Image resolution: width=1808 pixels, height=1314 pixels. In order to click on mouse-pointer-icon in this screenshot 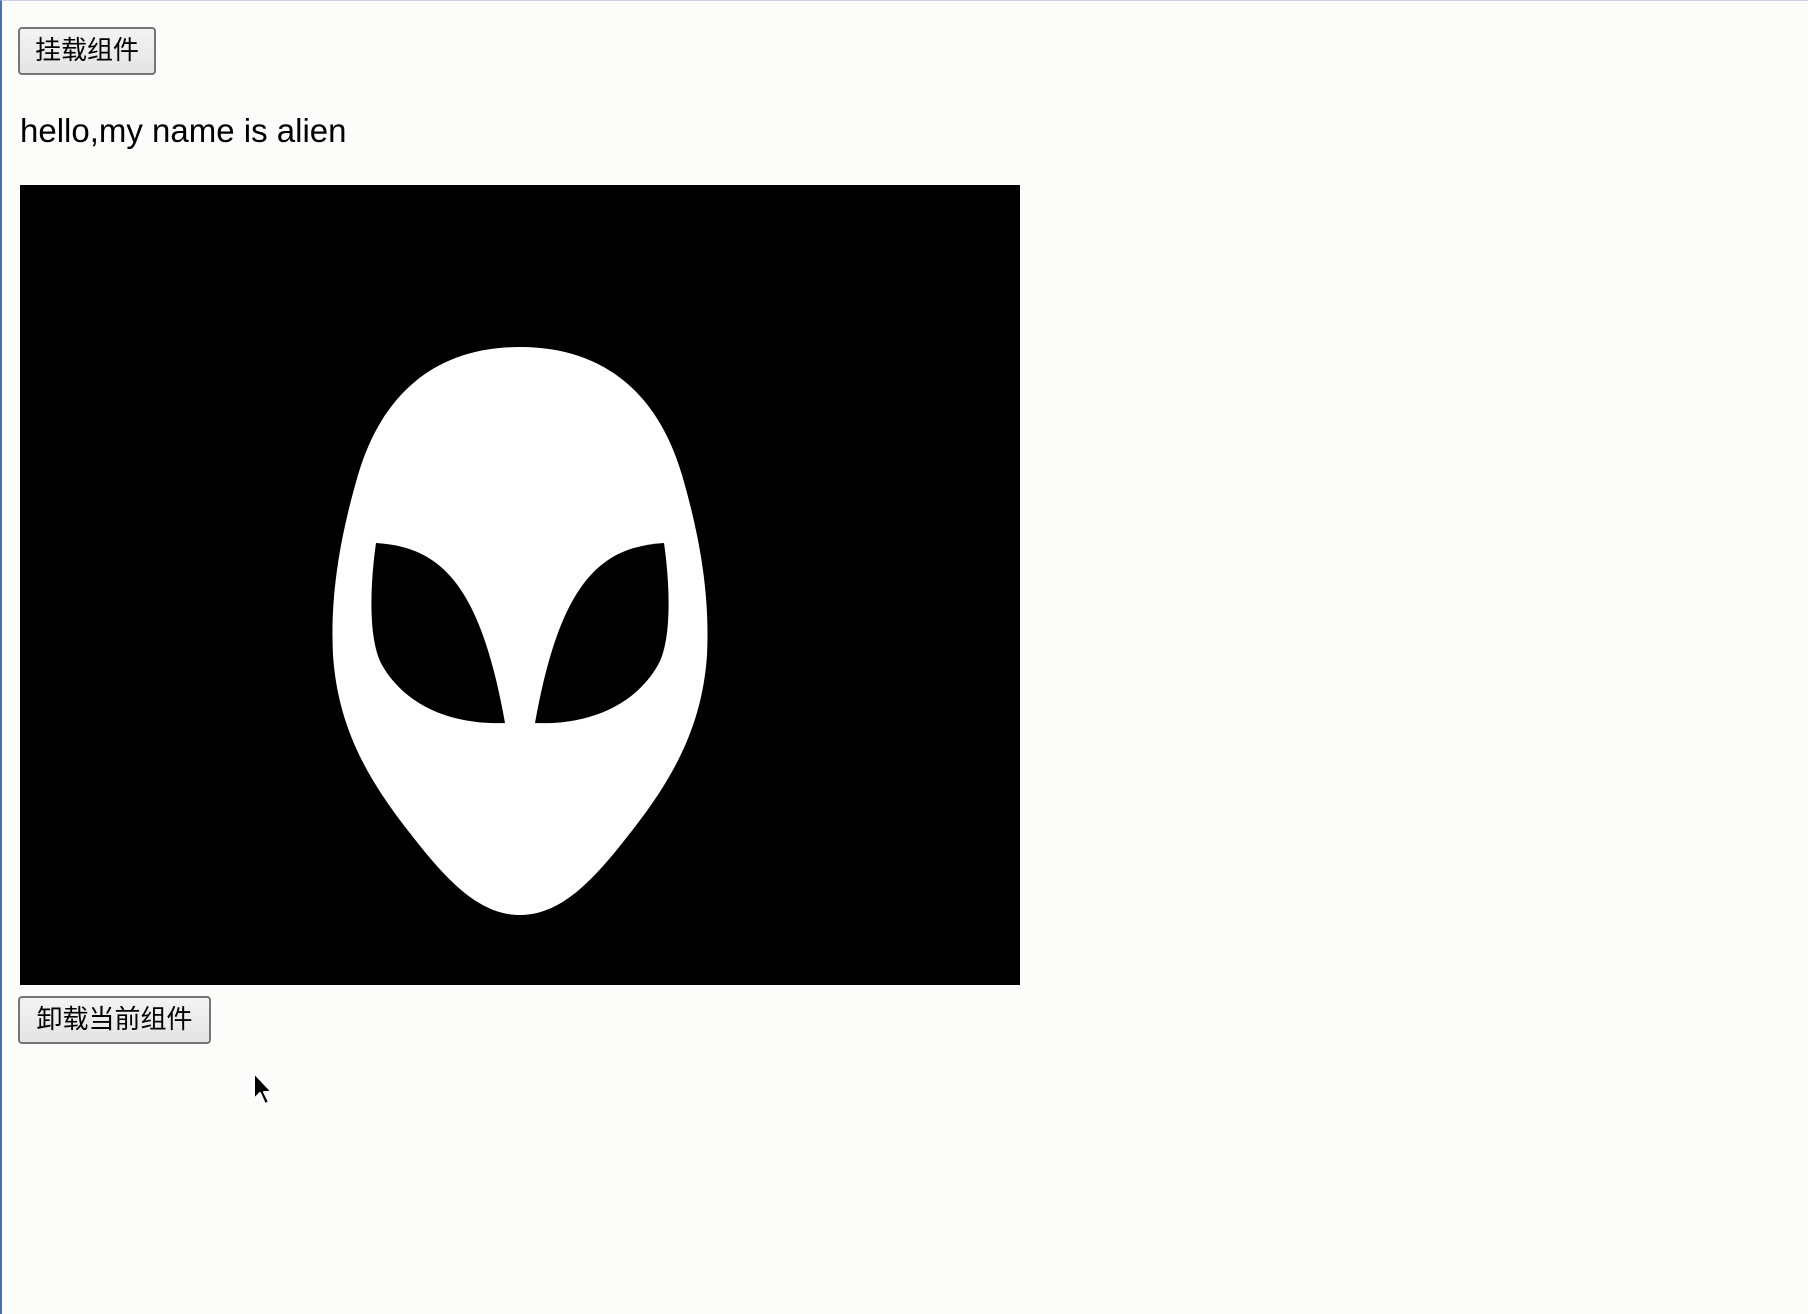, I will do `click(264, 1089)`.